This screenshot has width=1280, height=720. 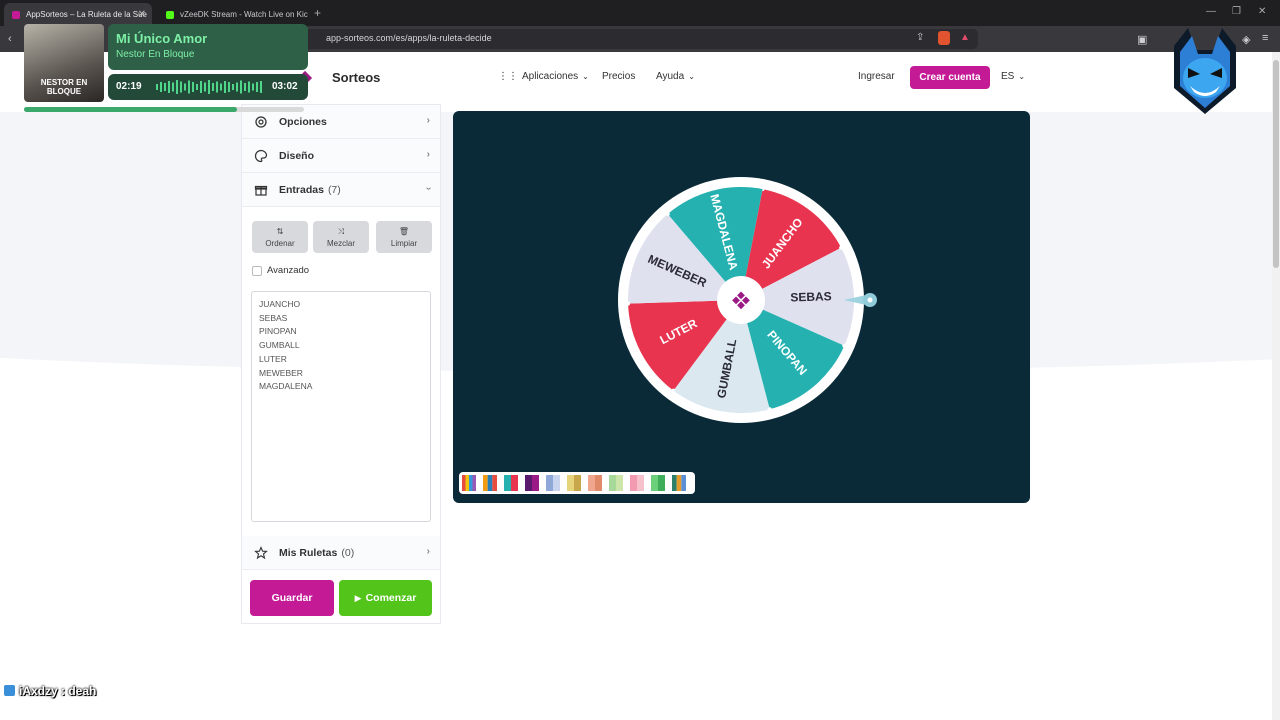 What do you see at coordinates (281, 372) in the screenshot?
I see `entry-line: MEWEBER` at bounding box center [281, 372].